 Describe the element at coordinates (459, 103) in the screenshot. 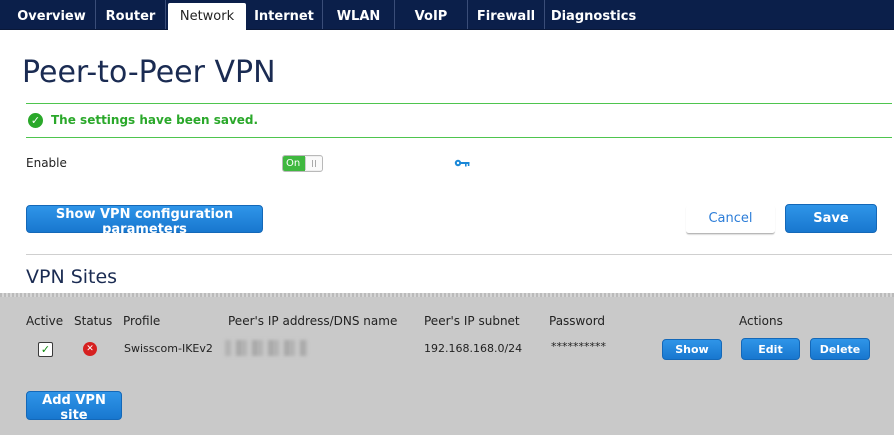

I see `message-divider-top` at that location.